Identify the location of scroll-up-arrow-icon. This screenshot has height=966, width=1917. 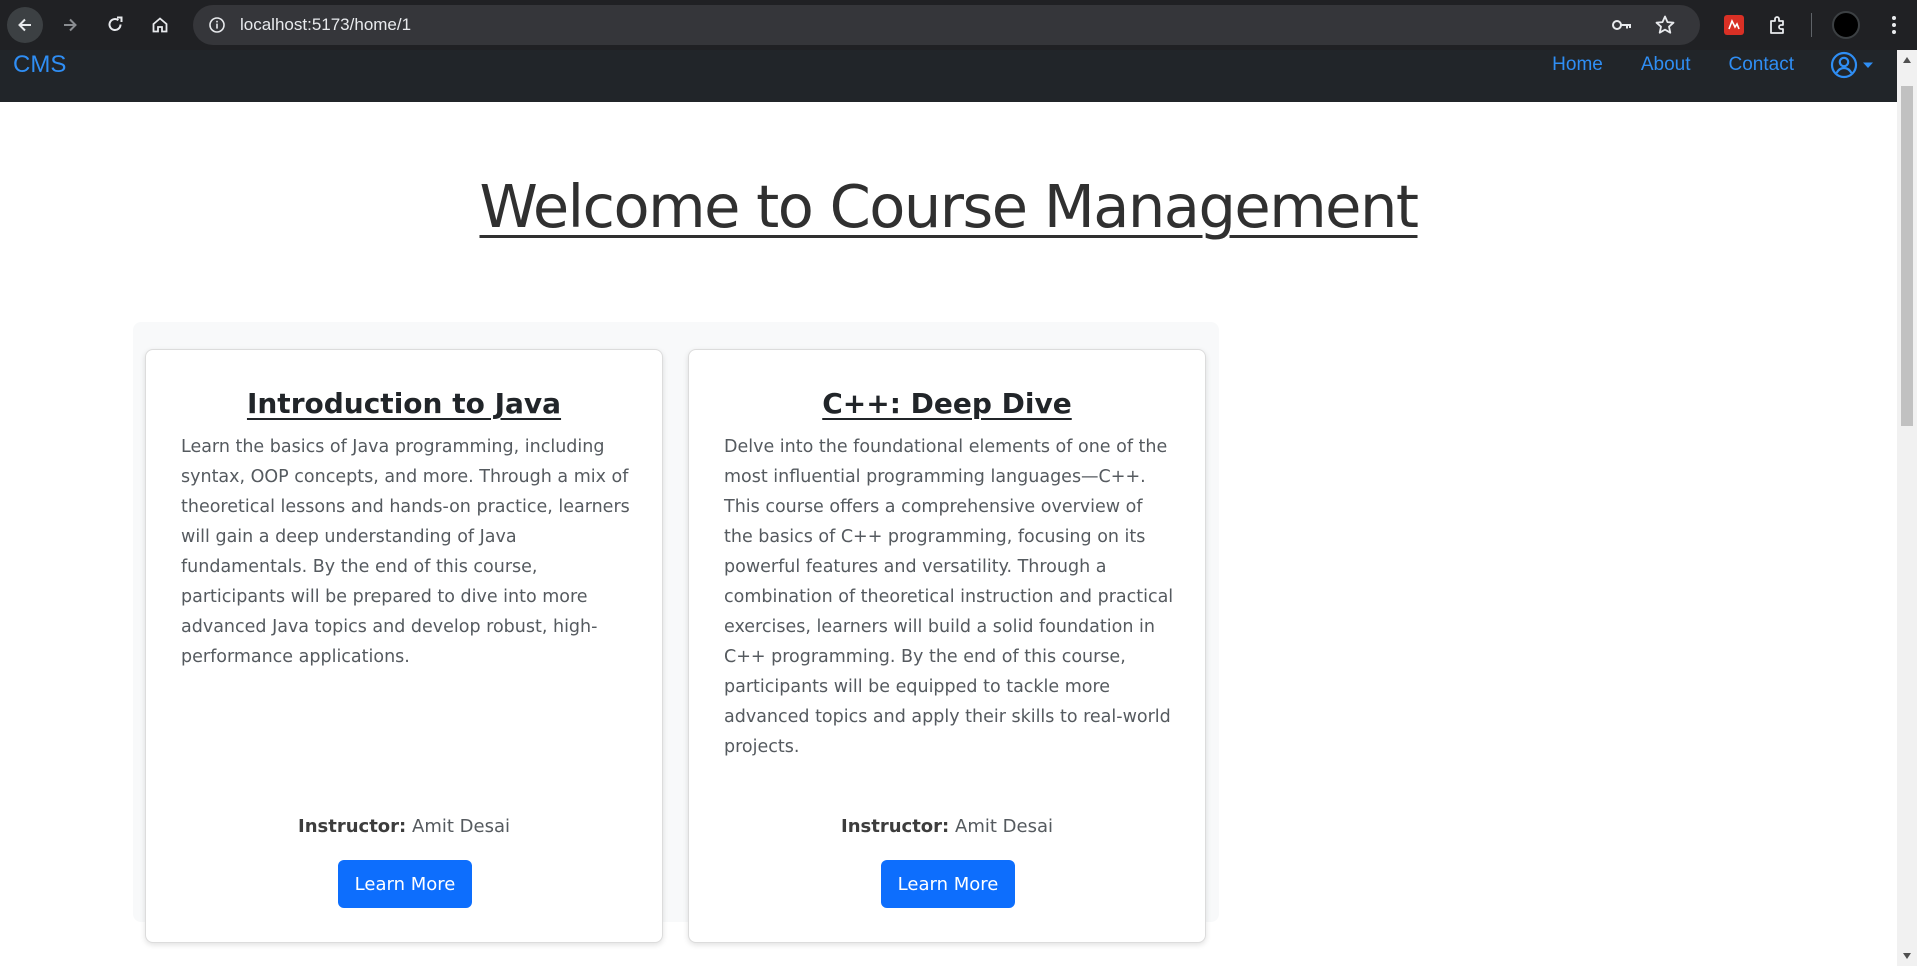
(1907, 60).